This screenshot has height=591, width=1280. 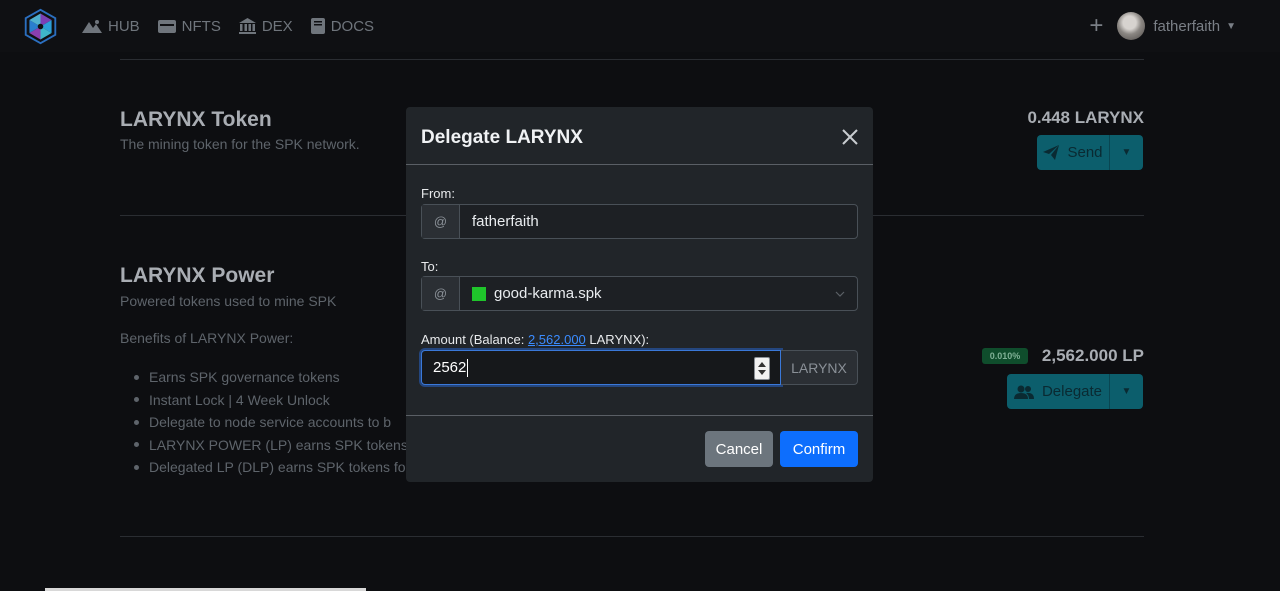 What do you see at coordinates (557, 339) in the screenshot?
I see `balance-link: 2,562.000` at bounding box center [557, 339].